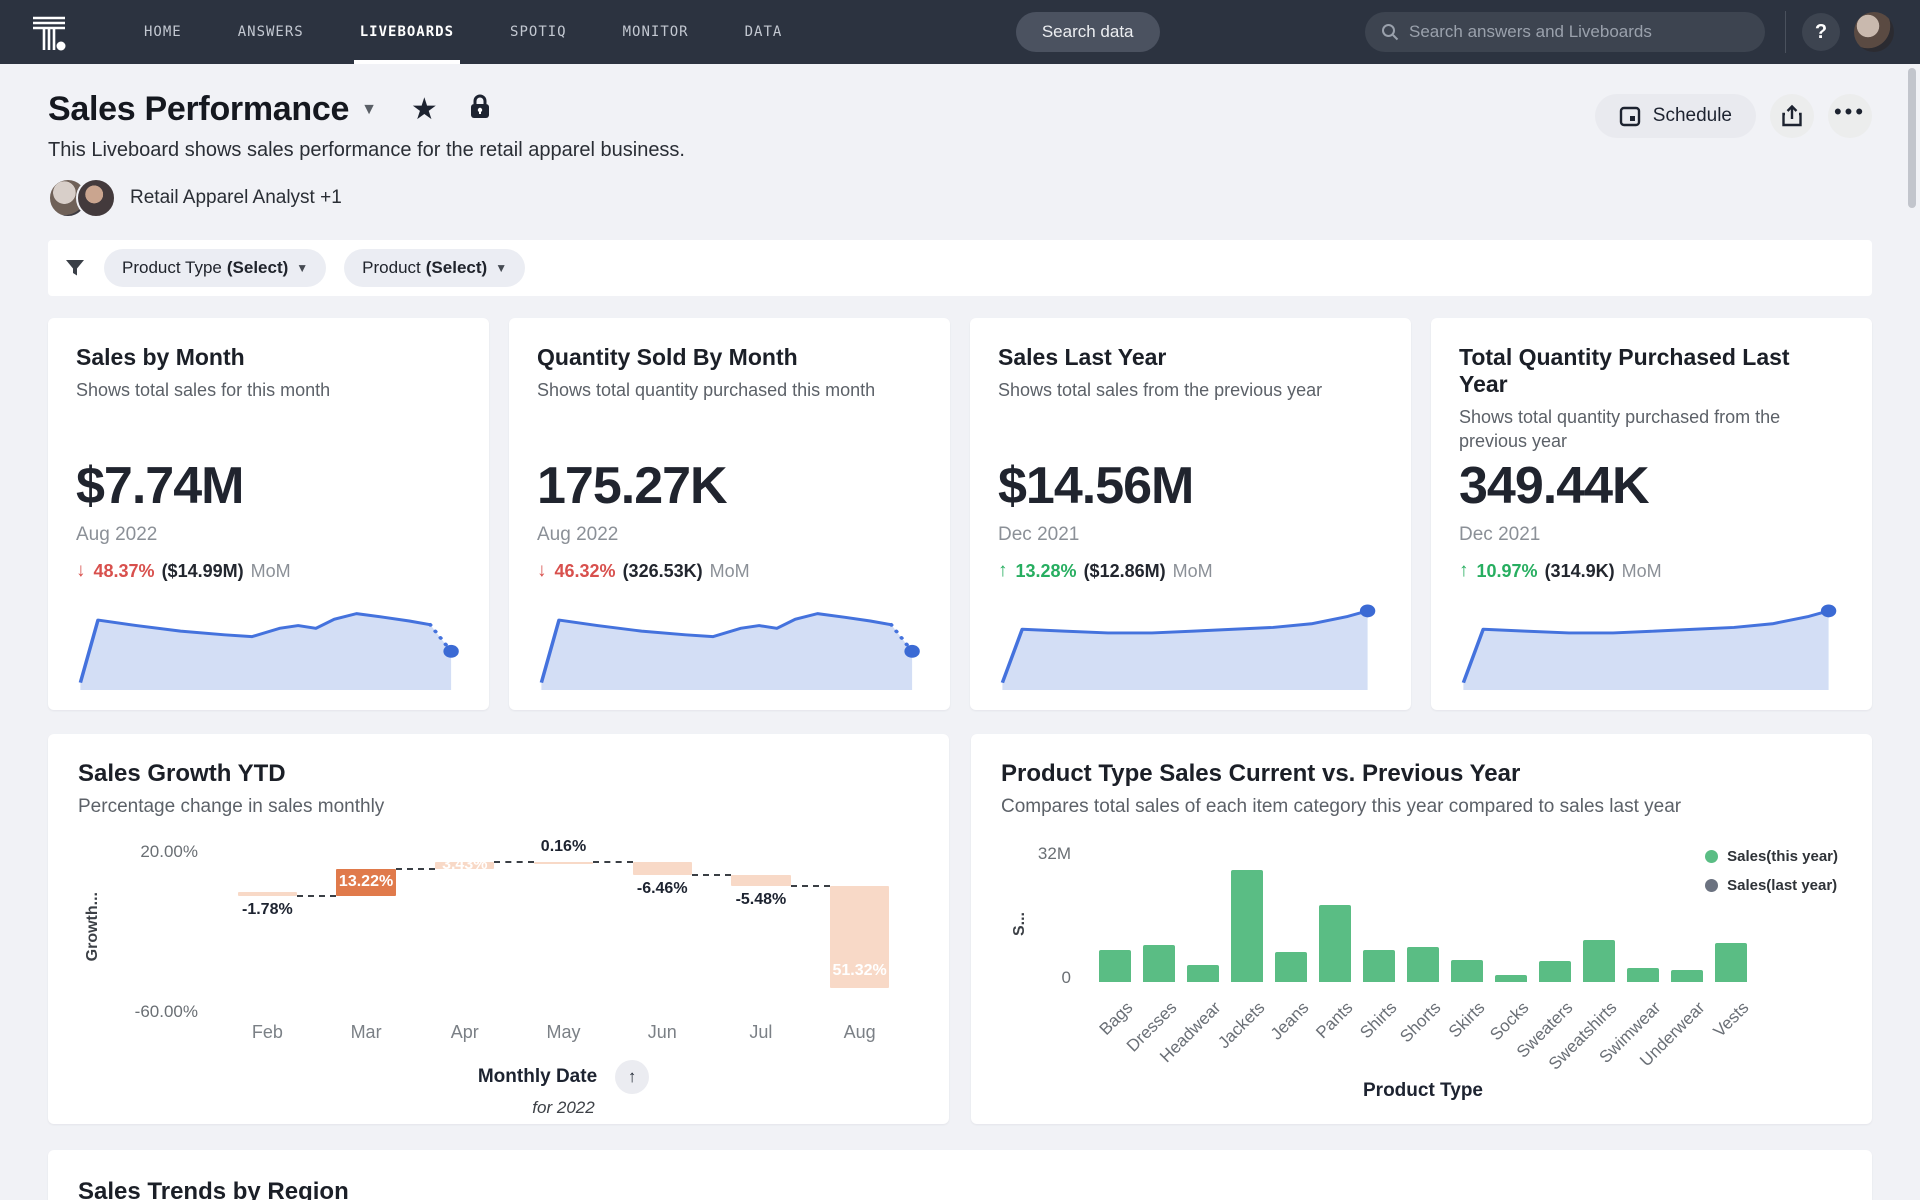 The image size is (1920, 1200). I want to click on waterfall-bar-may, so click(563, 862).